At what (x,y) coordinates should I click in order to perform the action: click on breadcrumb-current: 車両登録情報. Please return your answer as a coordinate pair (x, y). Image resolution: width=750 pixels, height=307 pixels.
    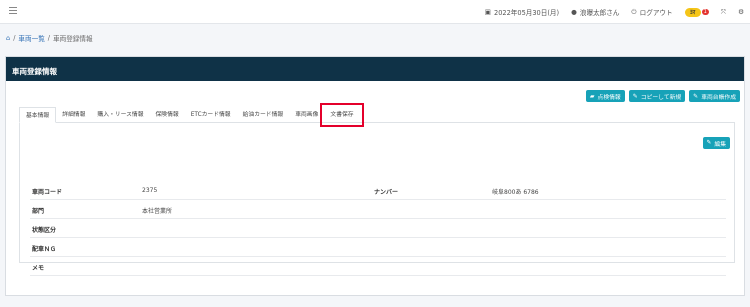
    Looking at the image, I should click on (73, 39).